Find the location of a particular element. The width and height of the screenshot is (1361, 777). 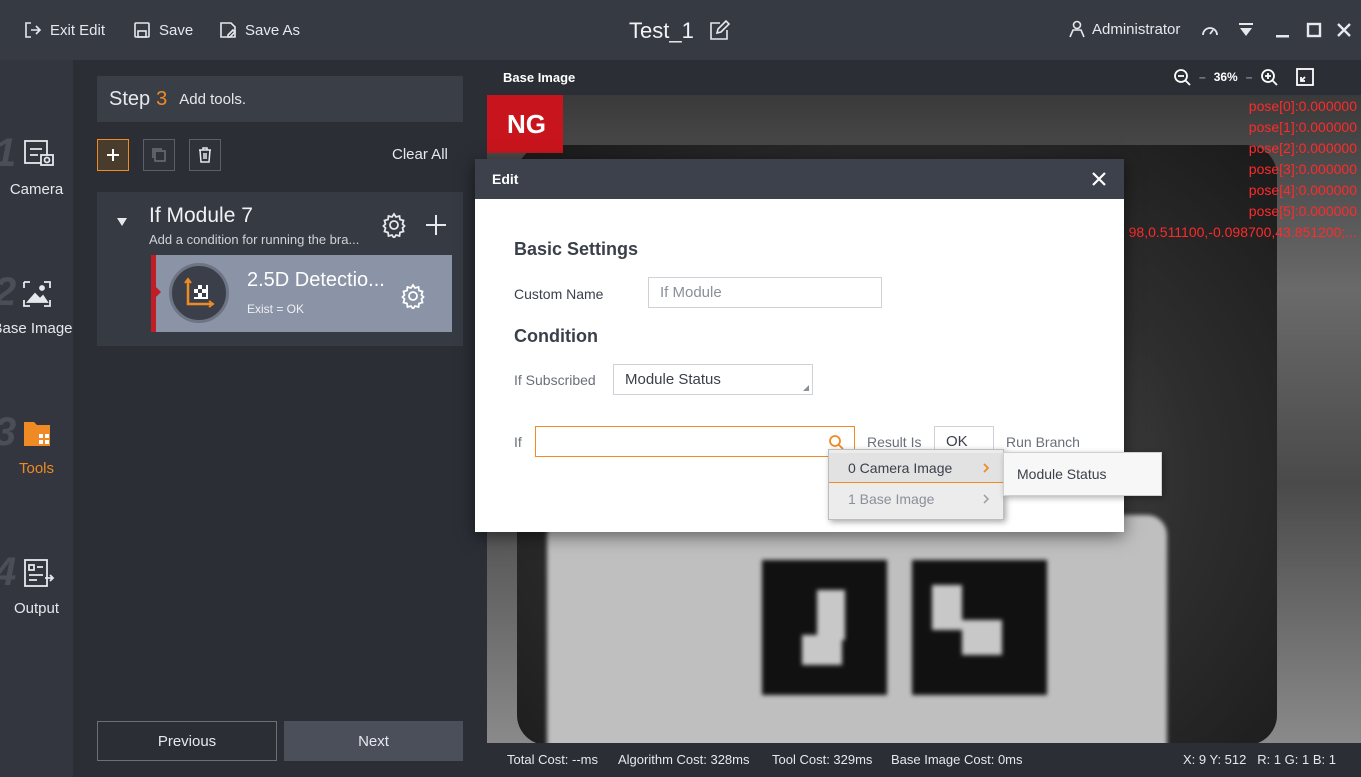

save-button: Save is located at coordinates (163, 30).